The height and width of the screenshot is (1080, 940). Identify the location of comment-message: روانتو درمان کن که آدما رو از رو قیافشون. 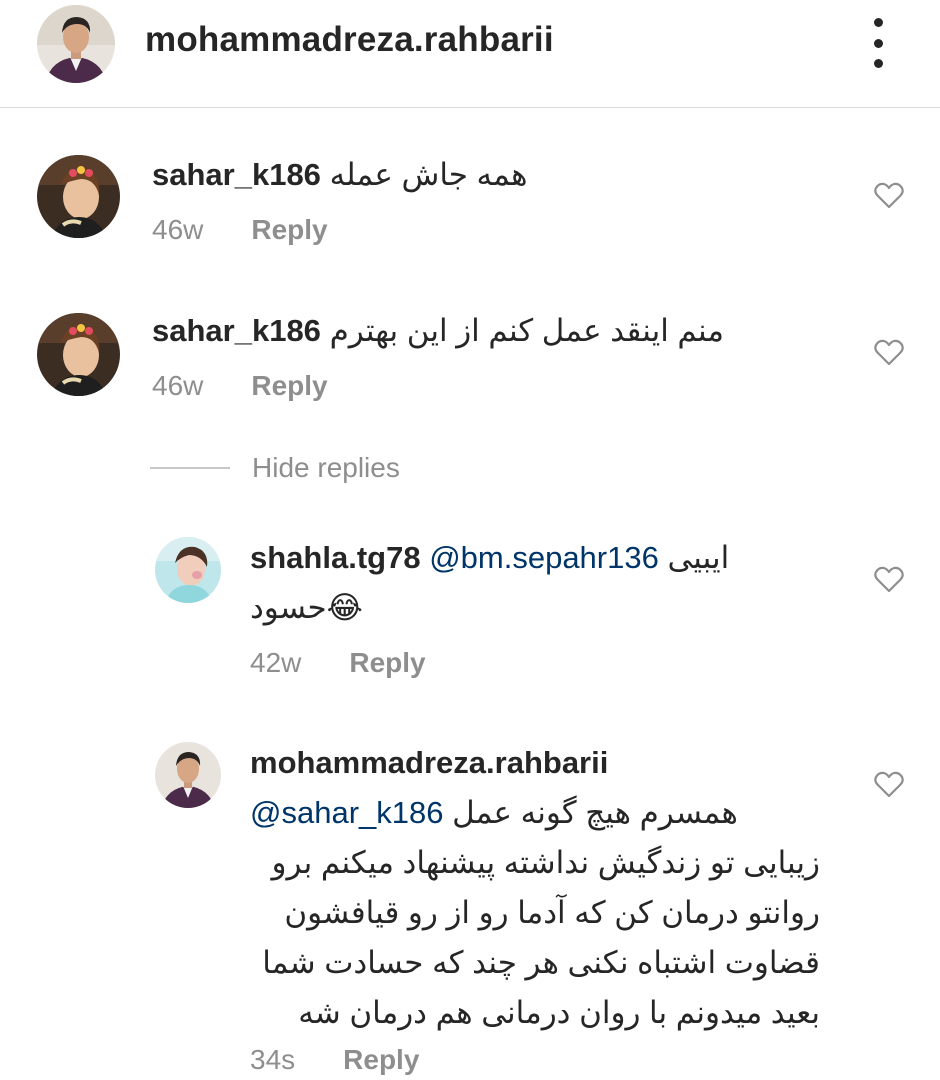
(552, 912).